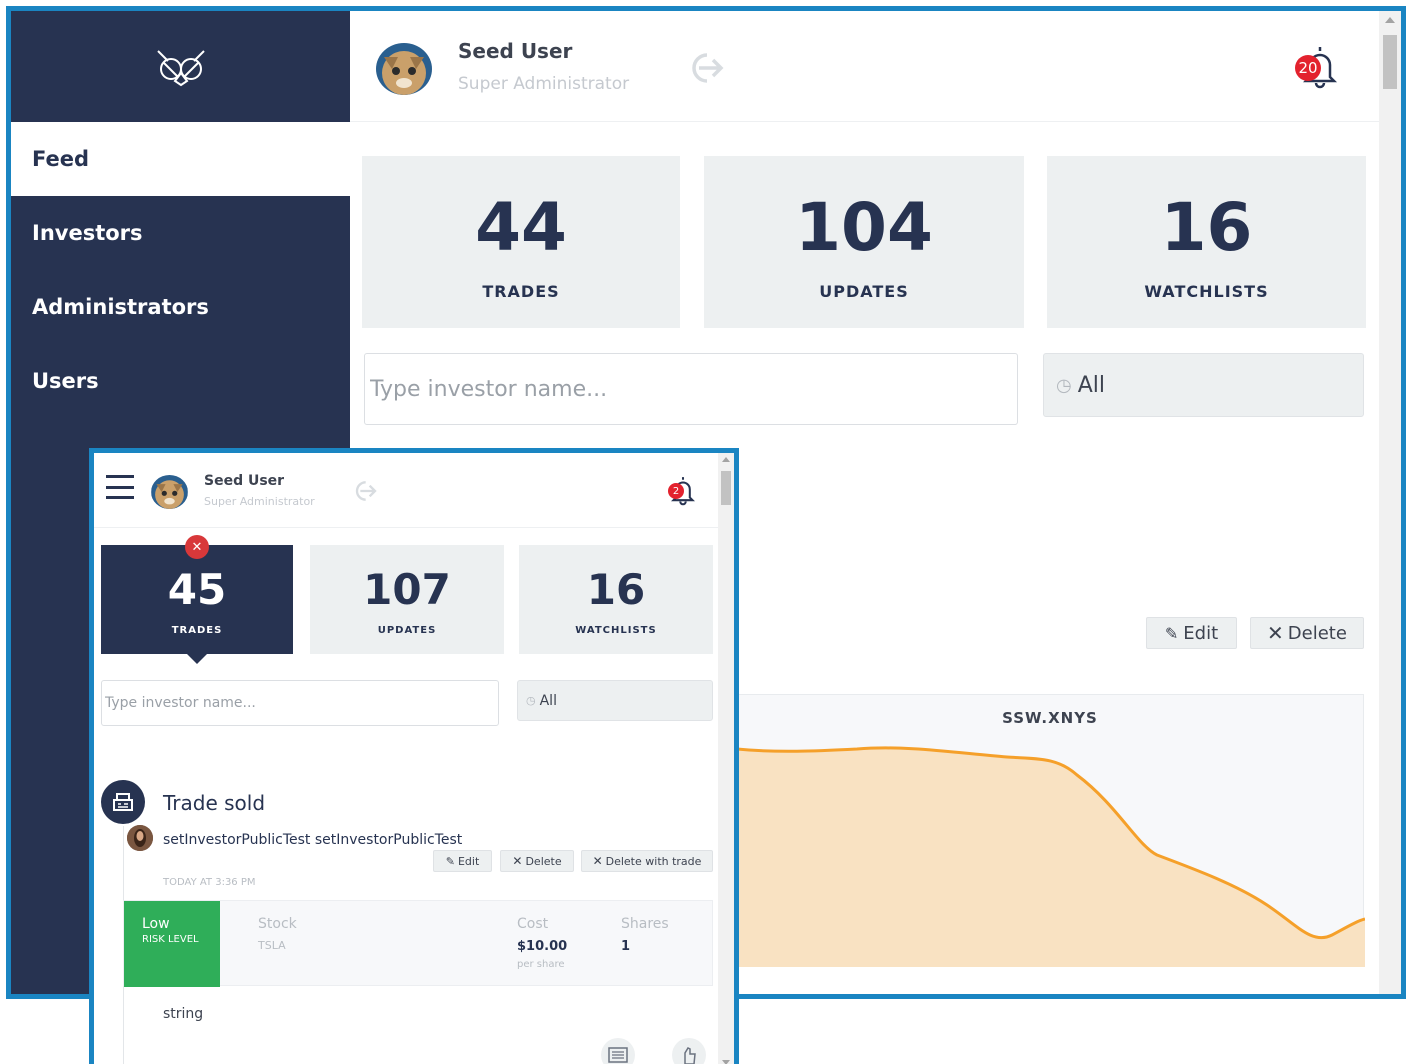  What do you see at coordinates (653, 861) in the screenshot?
I see `delete-with-trade-label: Delete with trade` at bounding box center [653, 861].